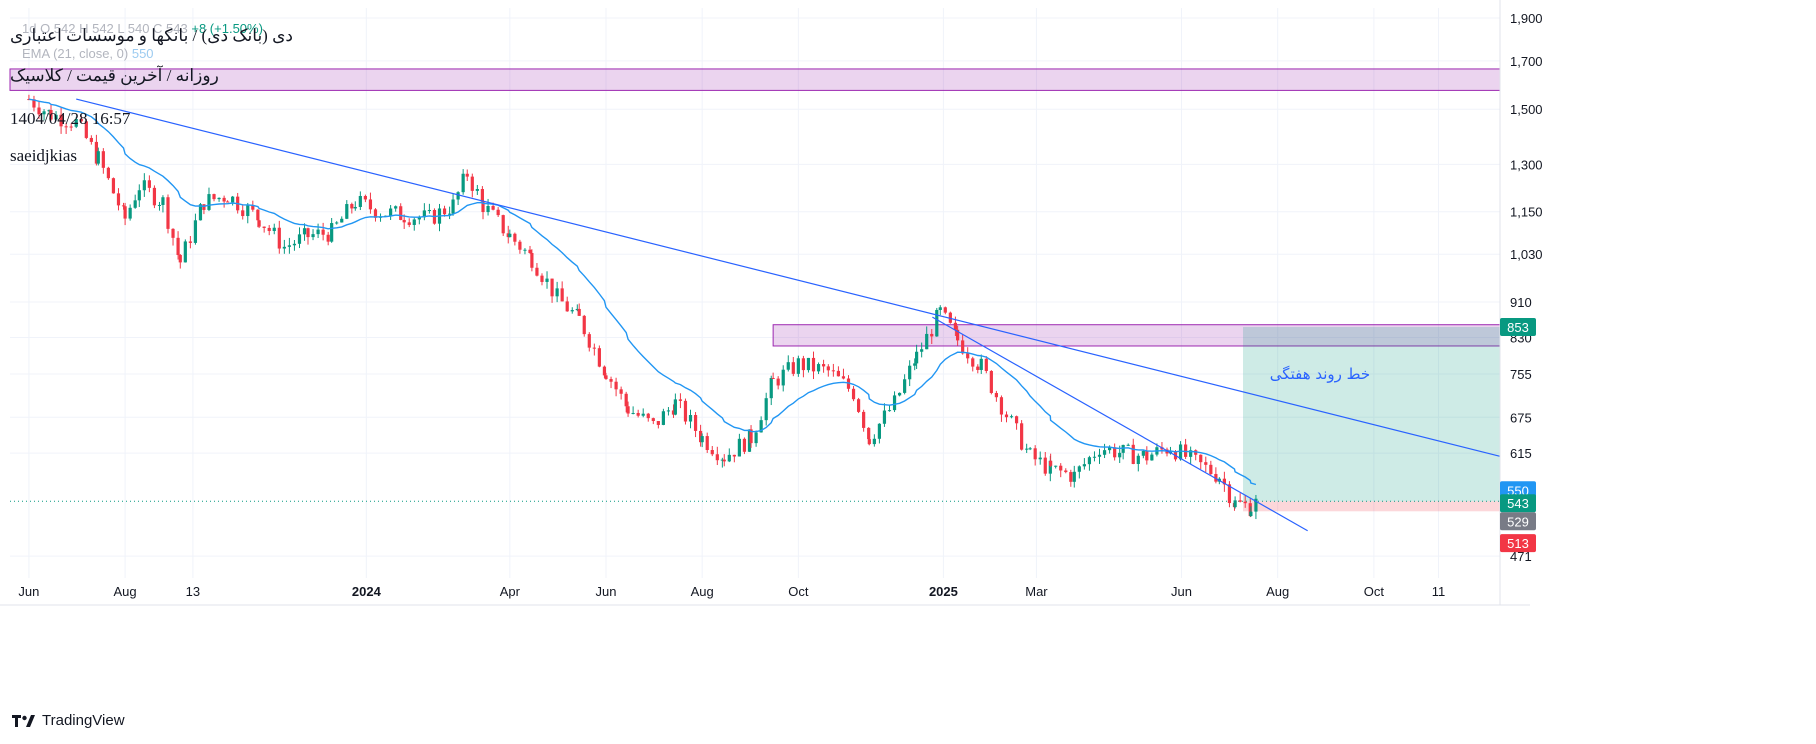 The height and width of the screenshot is (744, 1816). What do you see at coordinates (1526, 164) in the screenshot?
I see `y-tick-label: 1,300` at bounding box center [1526, 164].